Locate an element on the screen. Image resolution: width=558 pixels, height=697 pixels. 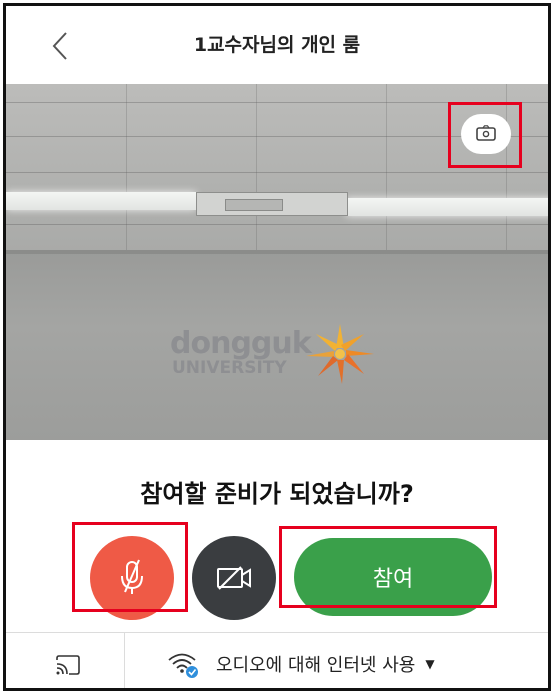
wifi-icon is located at coordinates (183, 665).